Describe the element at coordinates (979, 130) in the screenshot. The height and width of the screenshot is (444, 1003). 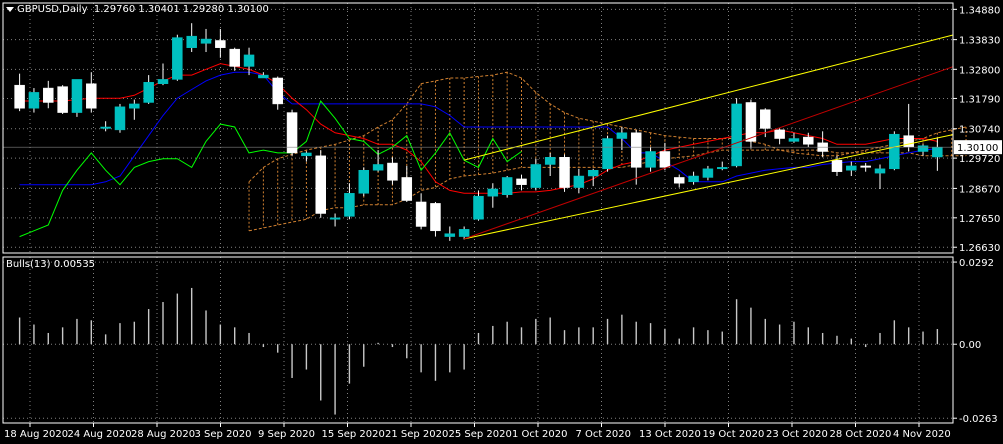
I see `y-tick-label: 1.30740` at that location.